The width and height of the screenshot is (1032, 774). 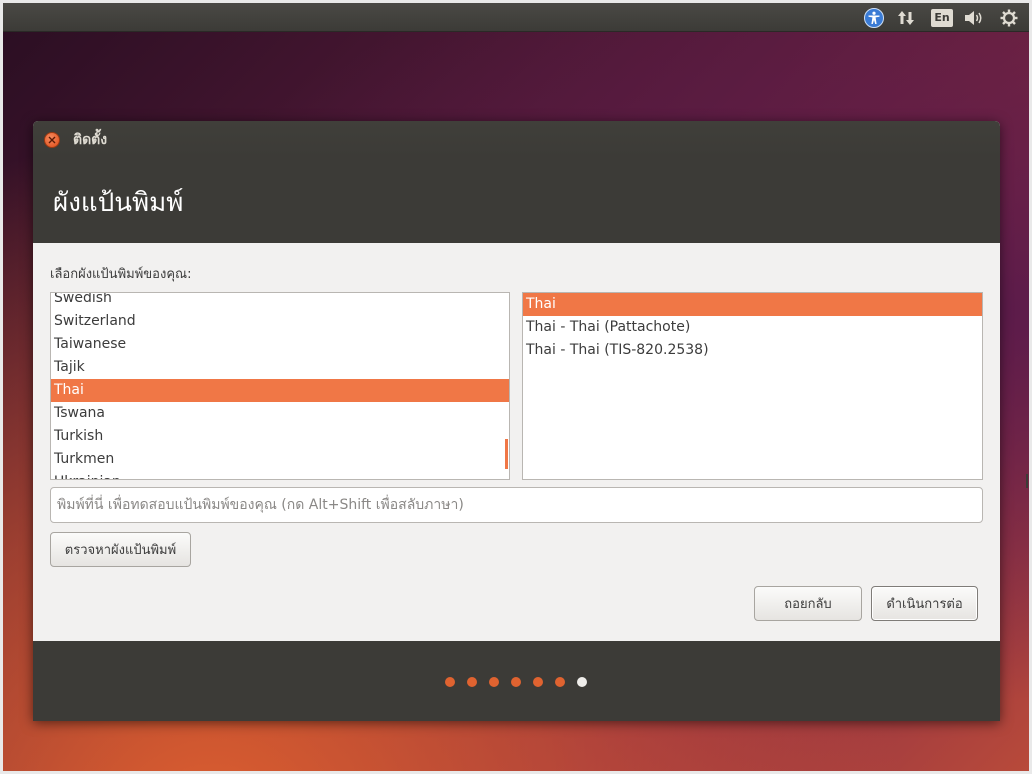 What do you see at coordinates (516, 17) in the screenshot?
I see `top-panel: En` at bounding box center [516, 17].